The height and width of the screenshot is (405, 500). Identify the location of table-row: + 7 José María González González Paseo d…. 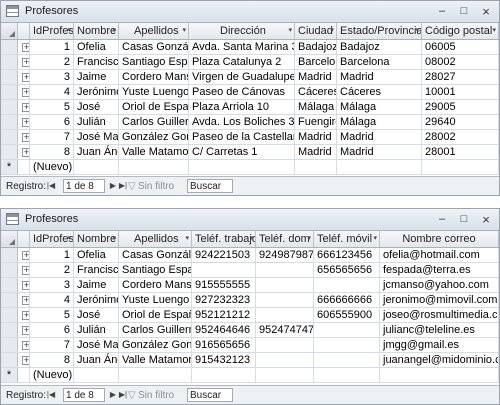
(250, 137).